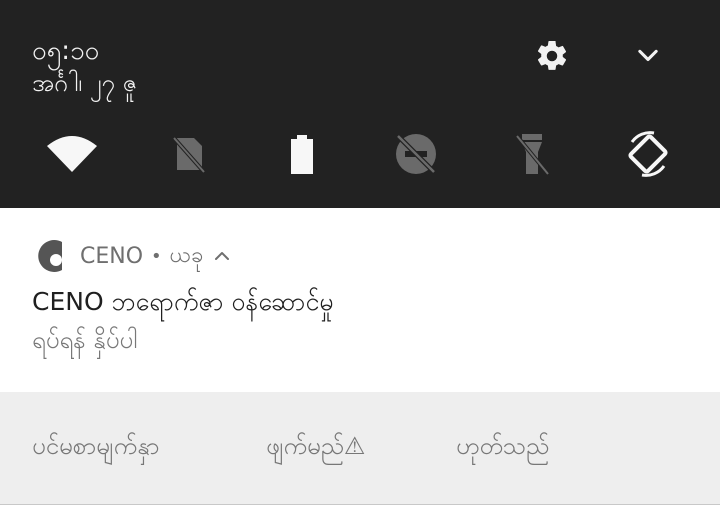 This screenshot has height=505, width=720. What do you see at coordinates (532, 154) in the screenshot?
I see `flashlight-off-icon` at bounding box center [532, 154].